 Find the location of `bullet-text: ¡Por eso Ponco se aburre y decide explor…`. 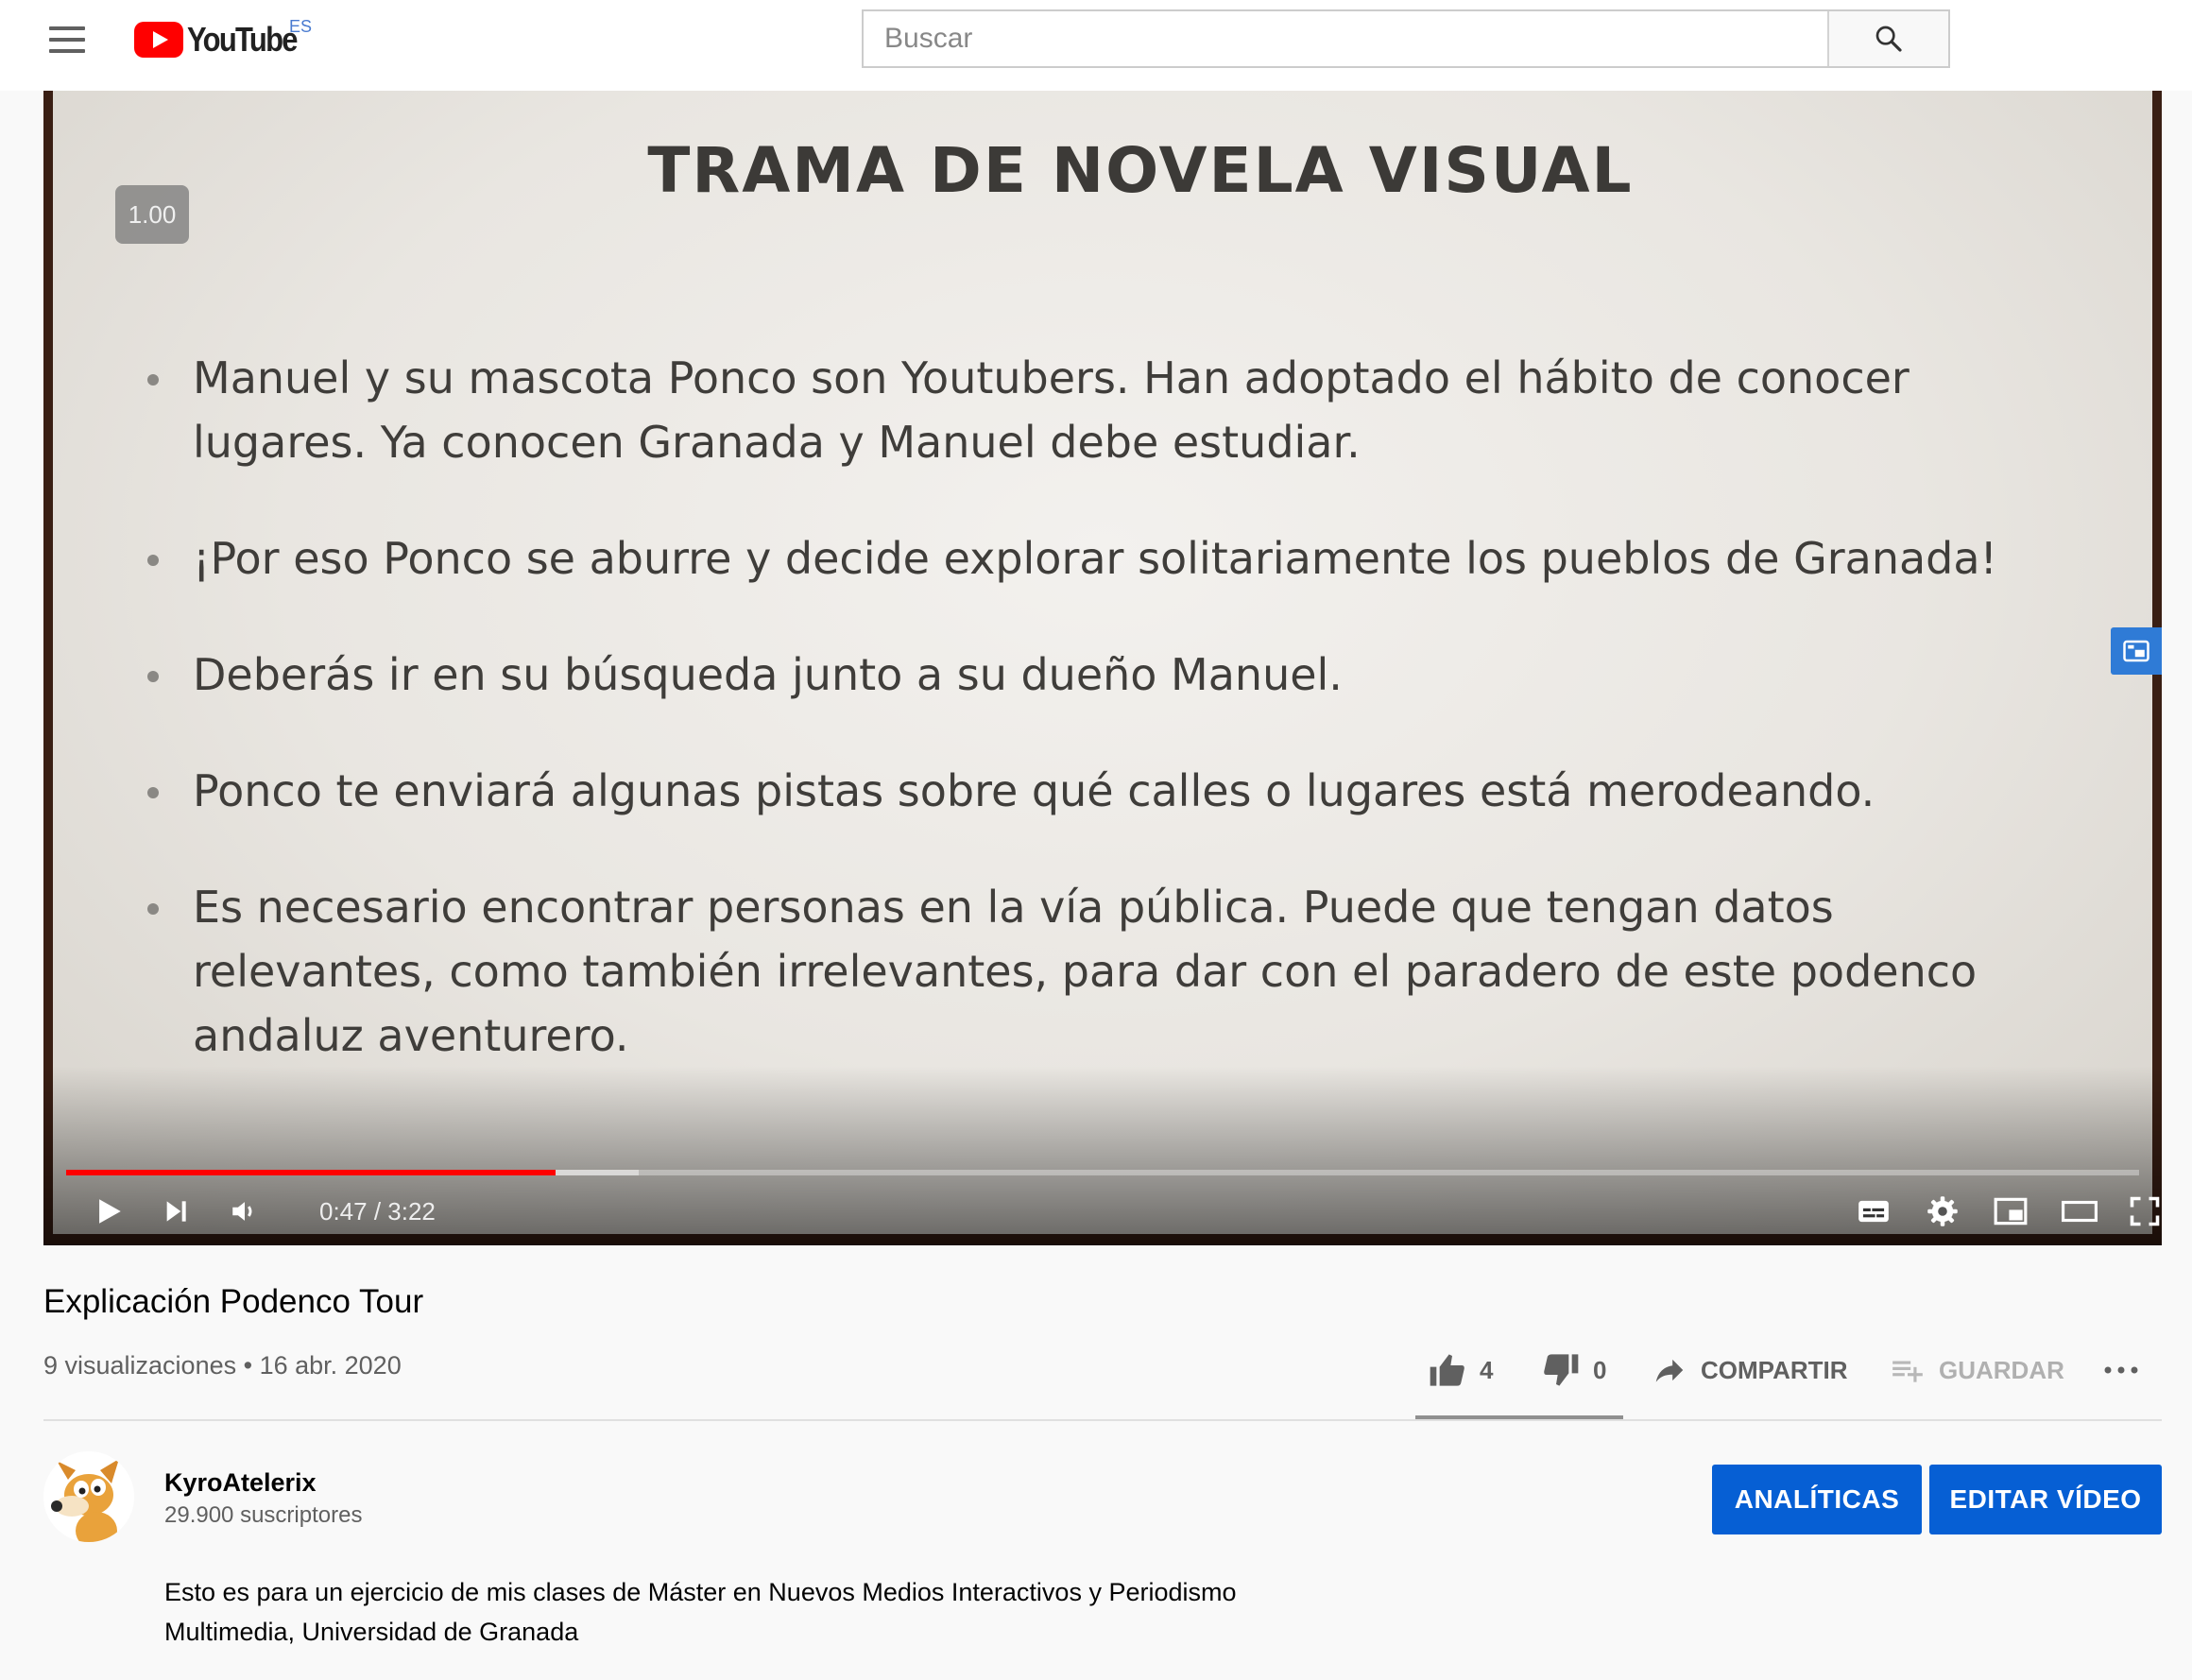

bullet-text: ¡Por eso Ponco se aburre y decide explor… is located at coordinates (1095, 558).